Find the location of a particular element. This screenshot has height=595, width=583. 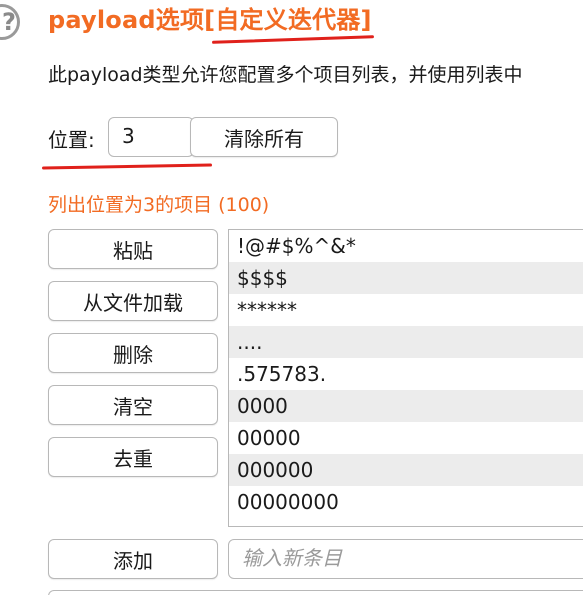

list-item: 00000000 is located at coordinates (406, 502).